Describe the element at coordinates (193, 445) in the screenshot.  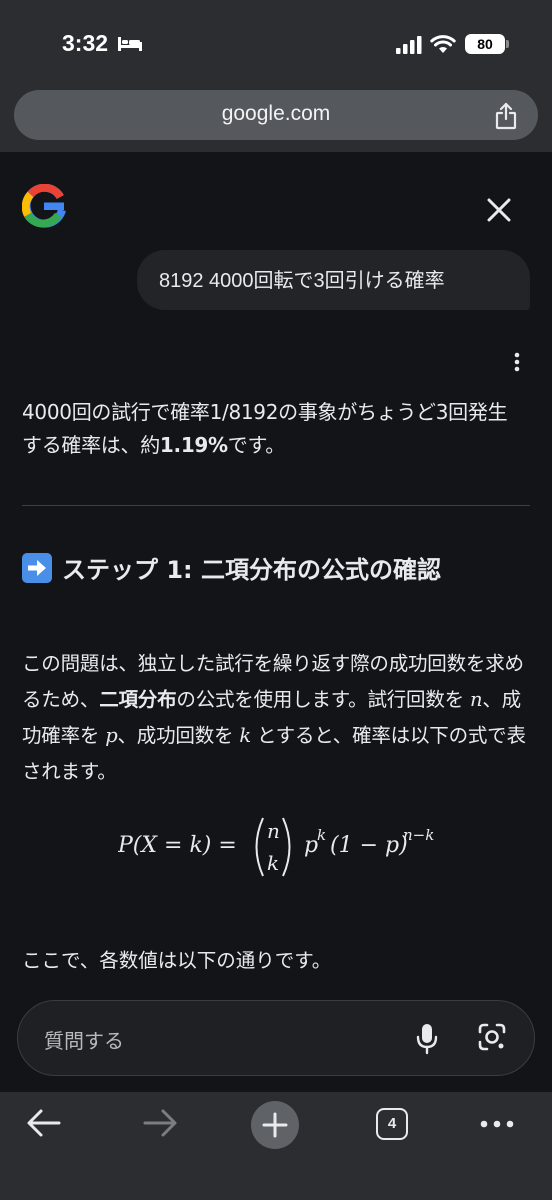
I see `answer-probability: 1.19%` at that location.